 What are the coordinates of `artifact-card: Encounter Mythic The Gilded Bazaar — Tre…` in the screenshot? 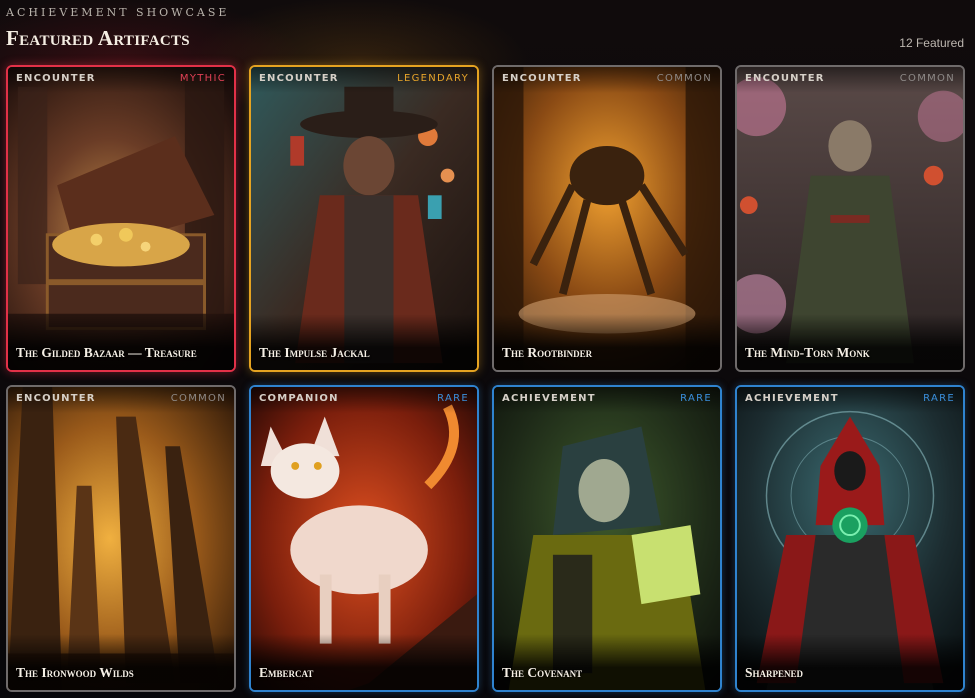 It's located at (121, 218).